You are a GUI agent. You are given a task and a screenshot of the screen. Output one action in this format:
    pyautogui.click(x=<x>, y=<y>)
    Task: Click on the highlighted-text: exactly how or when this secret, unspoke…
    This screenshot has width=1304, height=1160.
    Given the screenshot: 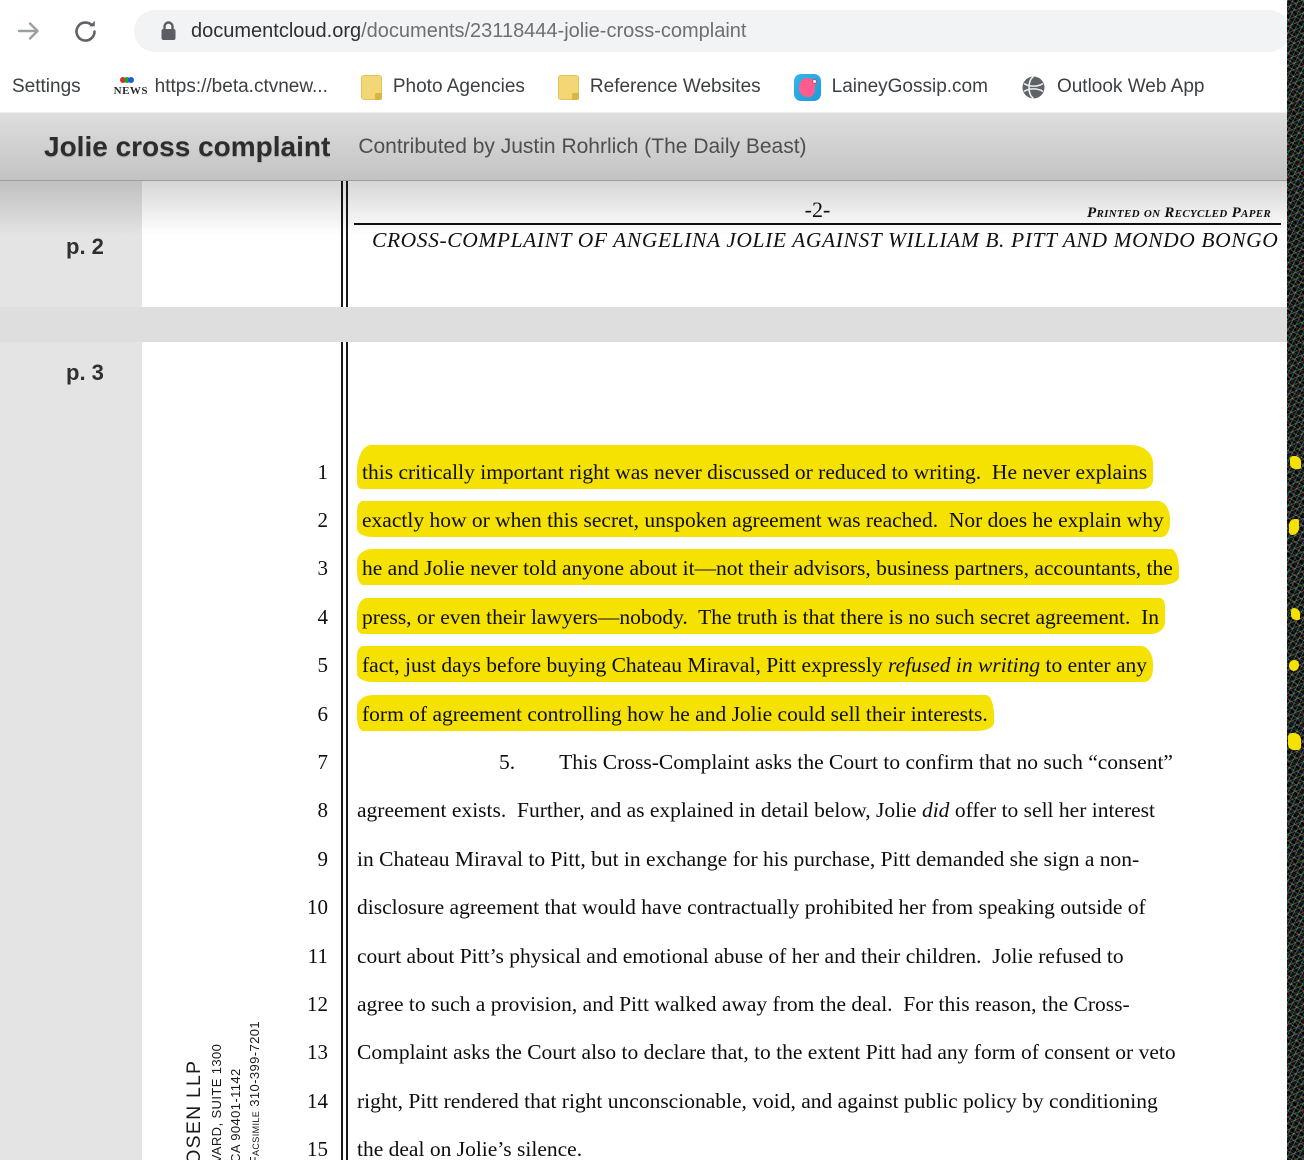 What is the action you would take?
    pyautogui.click(x=763, y=519)
    